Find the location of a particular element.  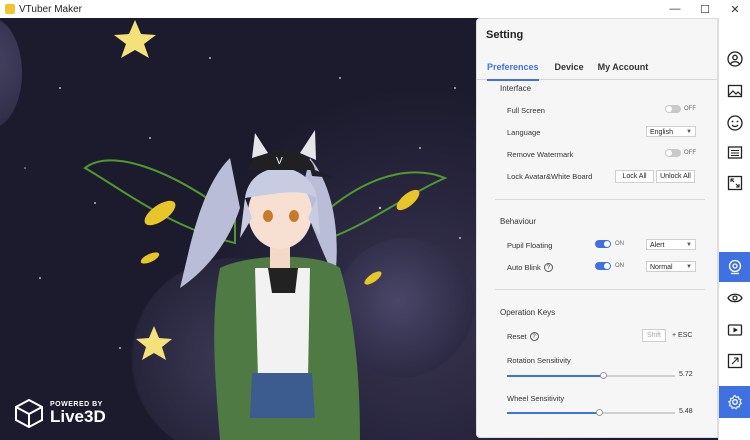

reset-row: Reset ? is located at coordinates (523, 336).